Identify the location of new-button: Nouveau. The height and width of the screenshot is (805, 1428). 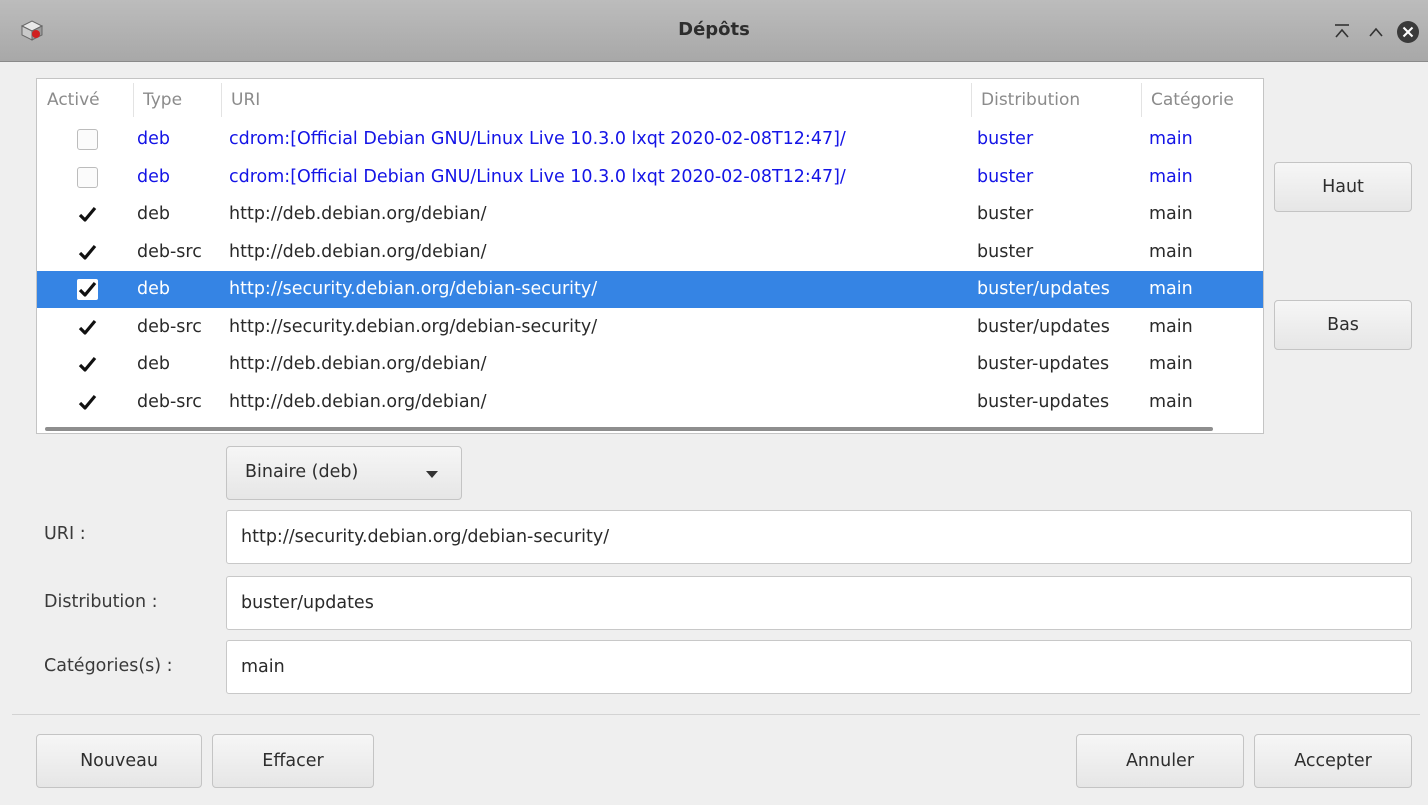
(119, 761).